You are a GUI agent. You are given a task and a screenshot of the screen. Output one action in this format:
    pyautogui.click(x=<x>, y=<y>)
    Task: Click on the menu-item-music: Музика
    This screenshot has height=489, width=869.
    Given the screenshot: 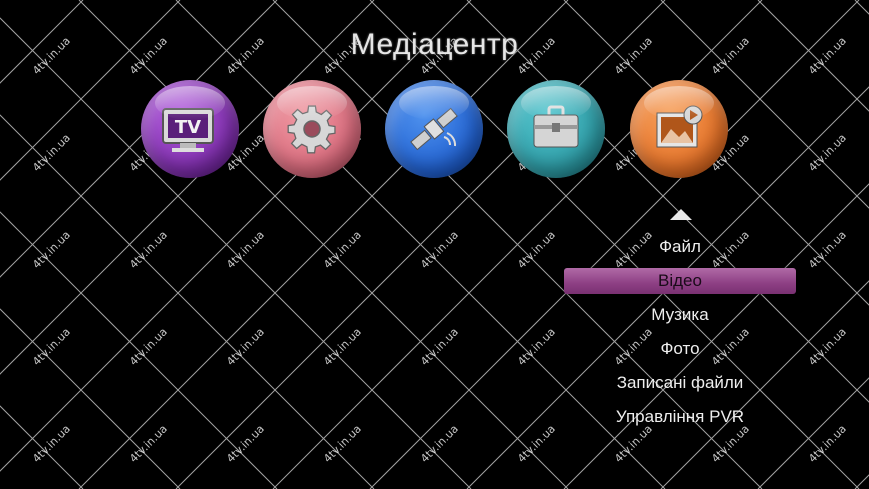 What is the action you would take?
    pyautogui.click(x=680, y=315)
    